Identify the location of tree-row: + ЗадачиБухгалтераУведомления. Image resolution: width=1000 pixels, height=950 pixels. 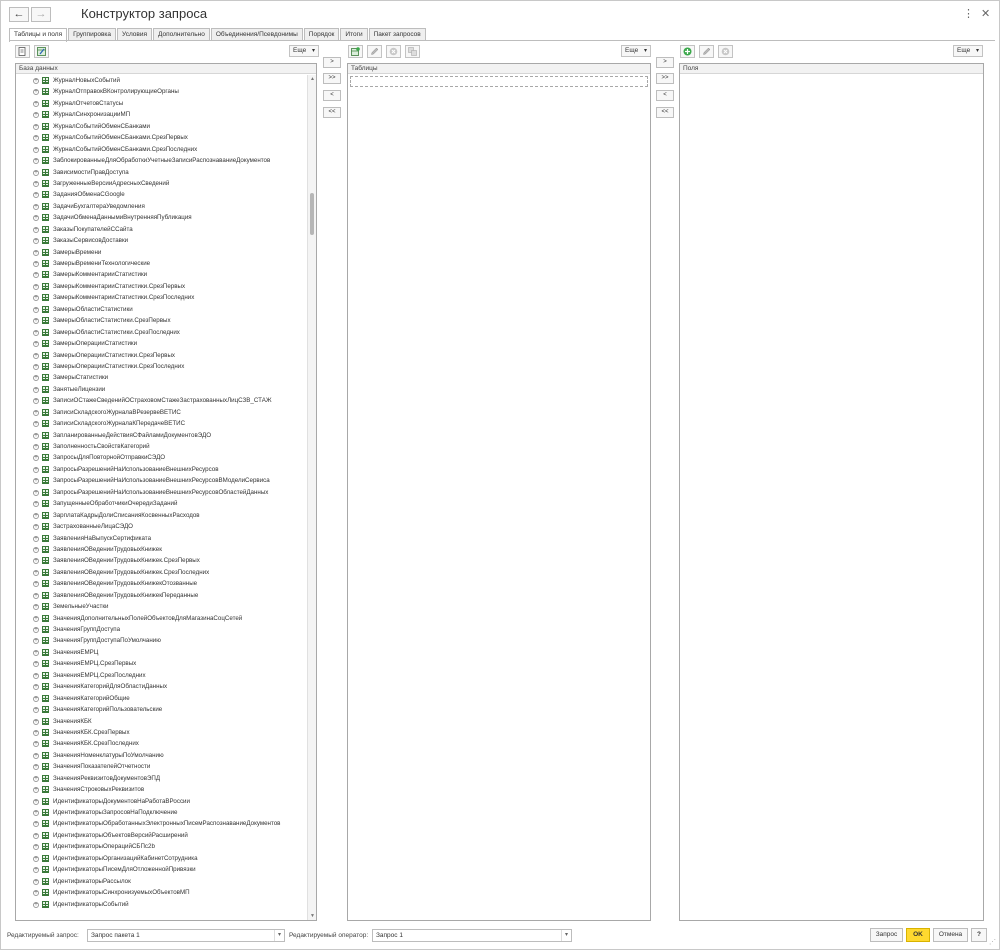
(161, 206).